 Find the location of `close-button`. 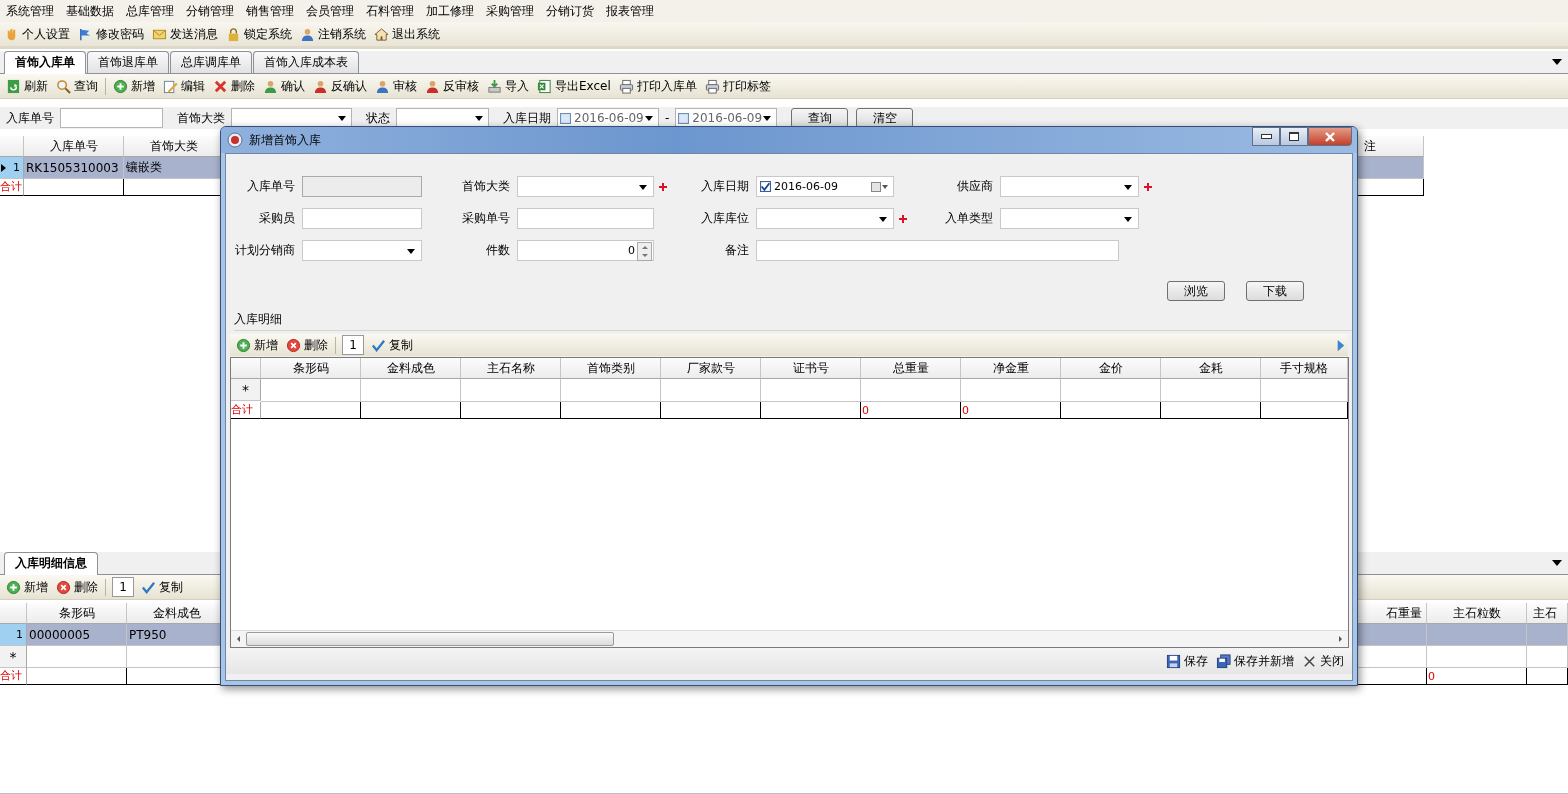

close-button is located at coordinates (1330, 136).